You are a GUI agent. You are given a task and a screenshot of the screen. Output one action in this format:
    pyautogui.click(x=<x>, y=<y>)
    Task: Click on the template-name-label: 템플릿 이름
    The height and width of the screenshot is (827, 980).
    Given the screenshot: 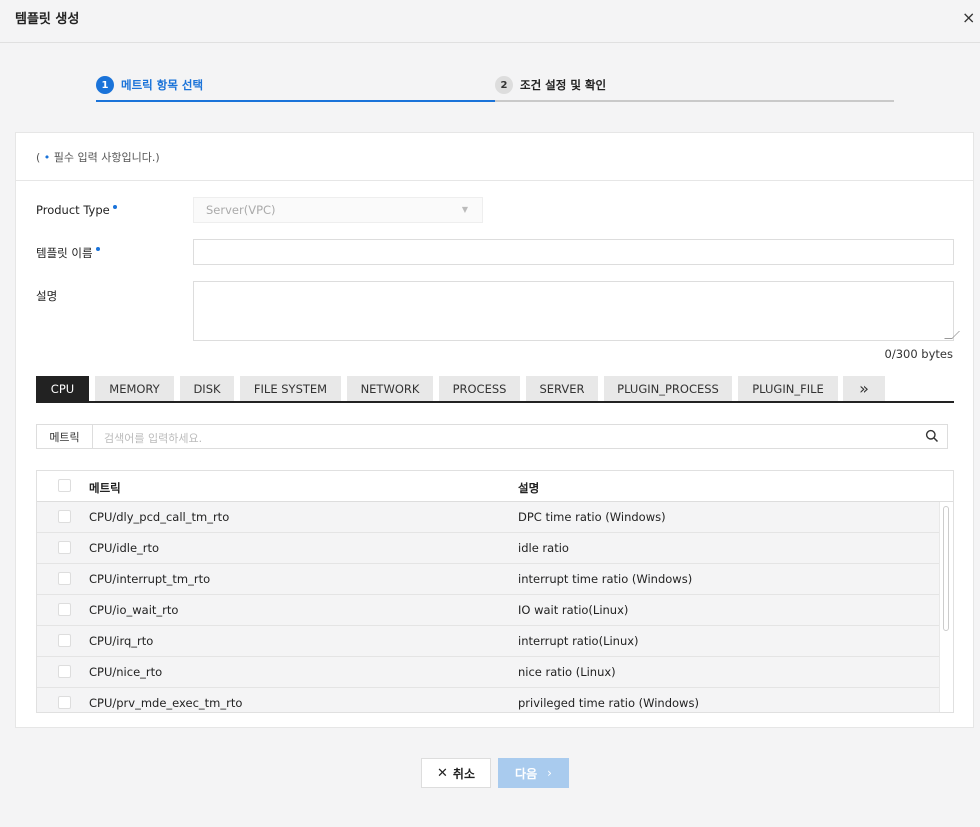 What is the action you would take?
    pyautogui.click(x=68, y=253)
    